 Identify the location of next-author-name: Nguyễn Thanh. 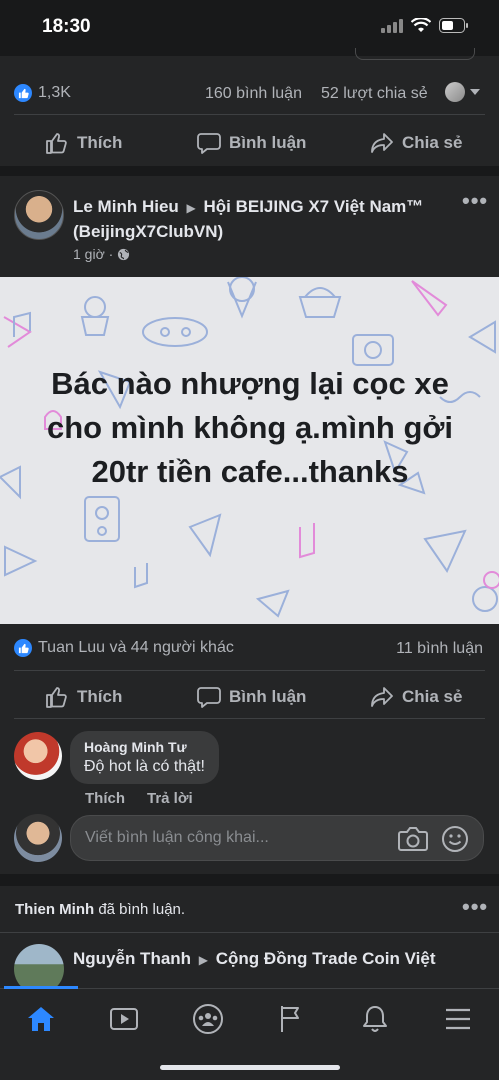
(132, 958).